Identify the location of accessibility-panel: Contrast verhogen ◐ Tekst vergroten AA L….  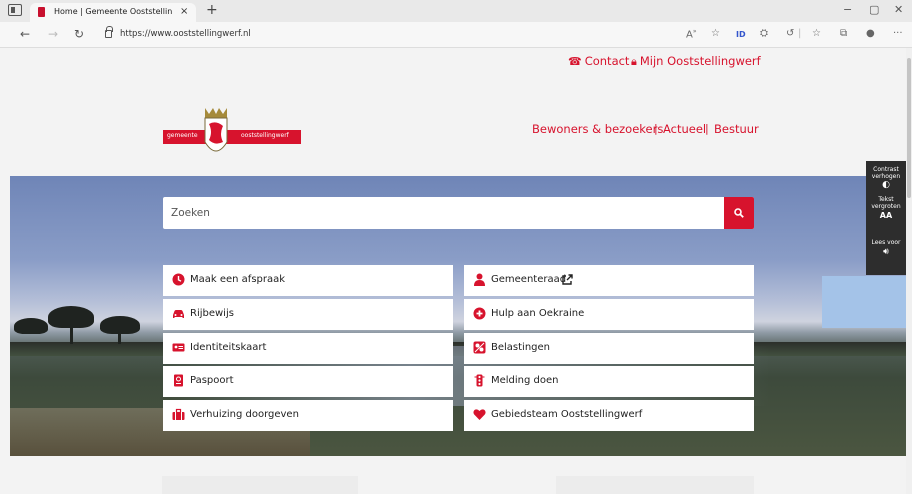
(886, 218).